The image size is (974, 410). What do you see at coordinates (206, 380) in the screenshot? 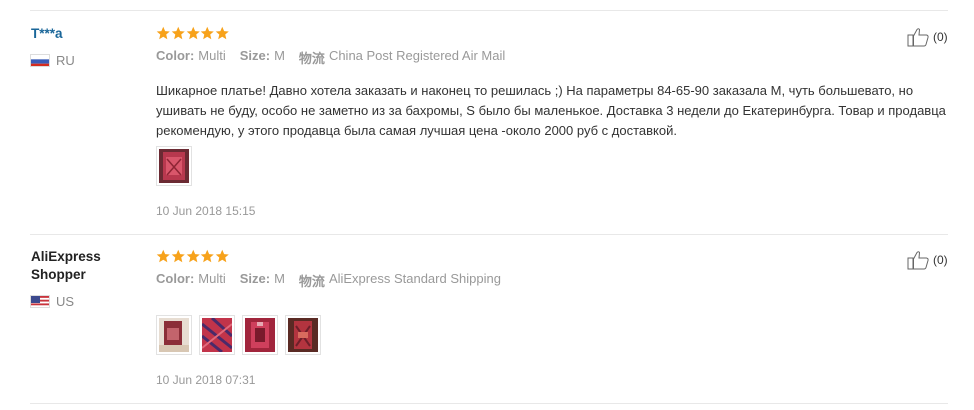
I see `review-date: 10 Jun 2018 07:31` at bounding box center [206, 380].